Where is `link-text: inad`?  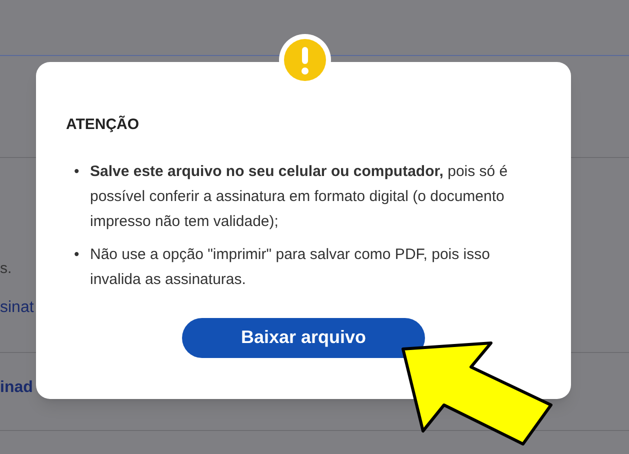
link-text: inad is located at coordinates (16, 388).